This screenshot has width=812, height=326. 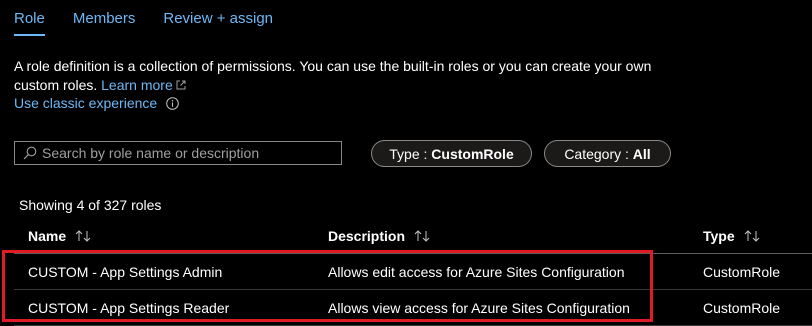 I want to click on classic-experience: Use classic experience, so click(x=96, y=103).